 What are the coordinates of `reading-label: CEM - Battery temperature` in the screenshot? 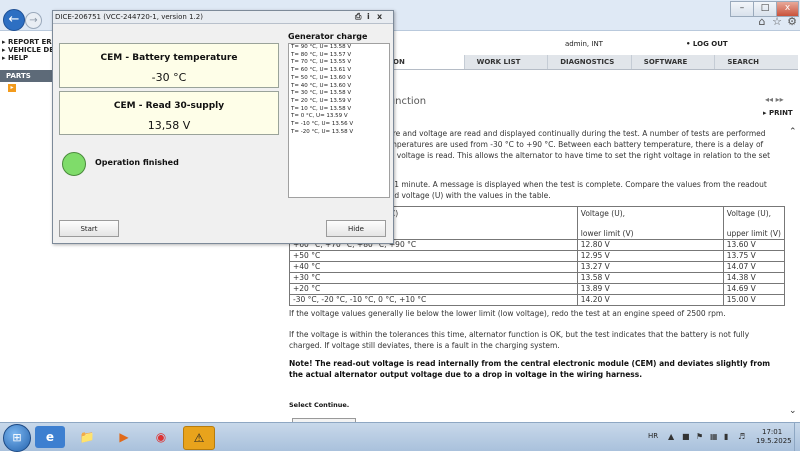 It's located at (169, 58).